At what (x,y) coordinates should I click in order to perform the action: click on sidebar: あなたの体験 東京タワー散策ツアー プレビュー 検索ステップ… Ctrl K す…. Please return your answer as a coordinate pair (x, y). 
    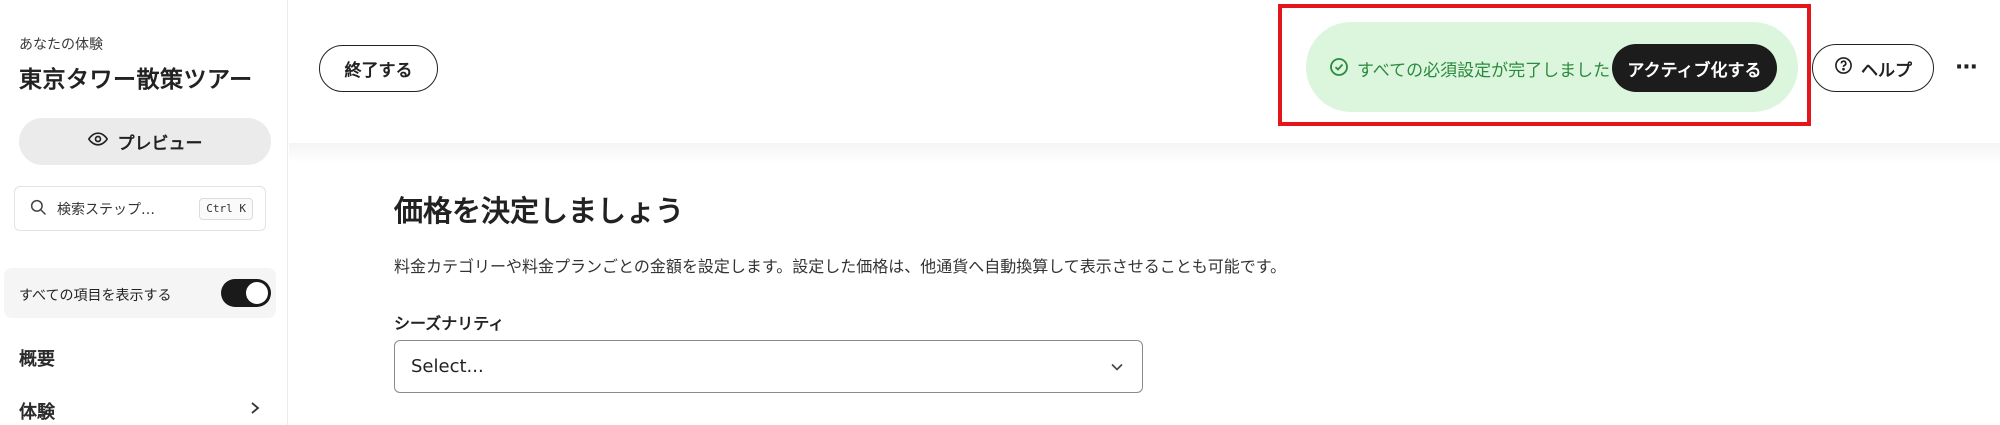
    Looking at the image, I should click on (144, 212).